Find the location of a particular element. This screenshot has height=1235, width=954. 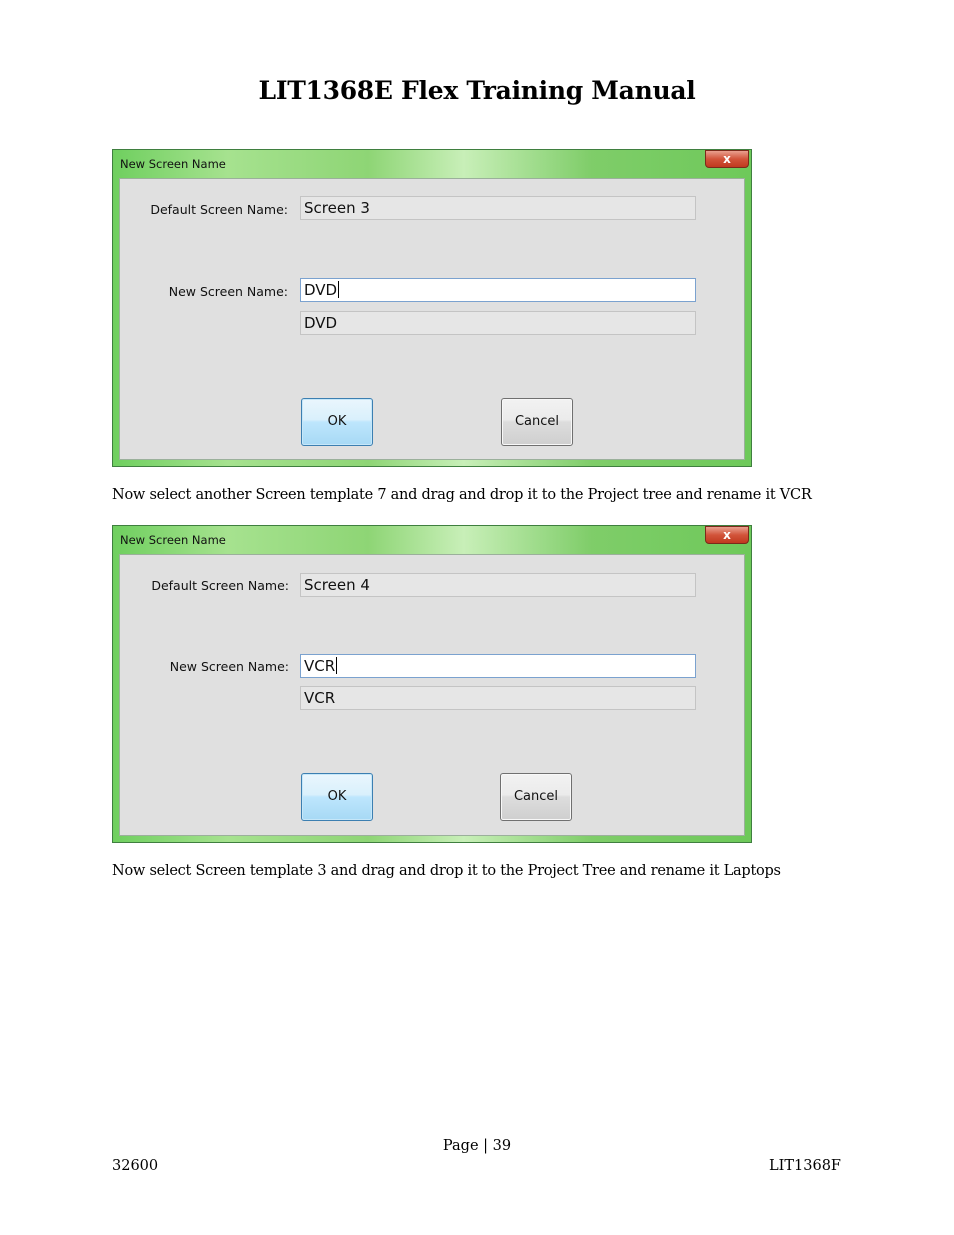

screen-name-preview-field: VCR is located at coordinates (498, 698).